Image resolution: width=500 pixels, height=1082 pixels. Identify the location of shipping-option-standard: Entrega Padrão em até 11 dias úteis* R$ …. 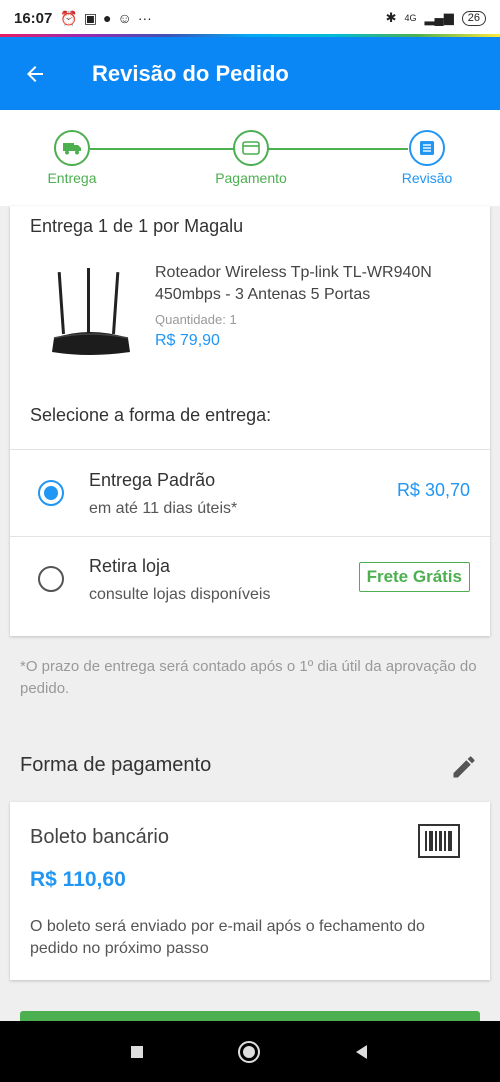
(250, 493).